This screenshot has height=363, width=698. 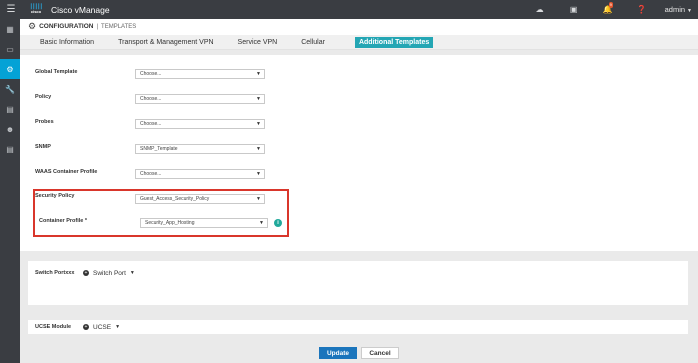 What do you see at coordinates (161, 213) in the screenshot?
I see `highlight-box` at bounding box center [161, 213].